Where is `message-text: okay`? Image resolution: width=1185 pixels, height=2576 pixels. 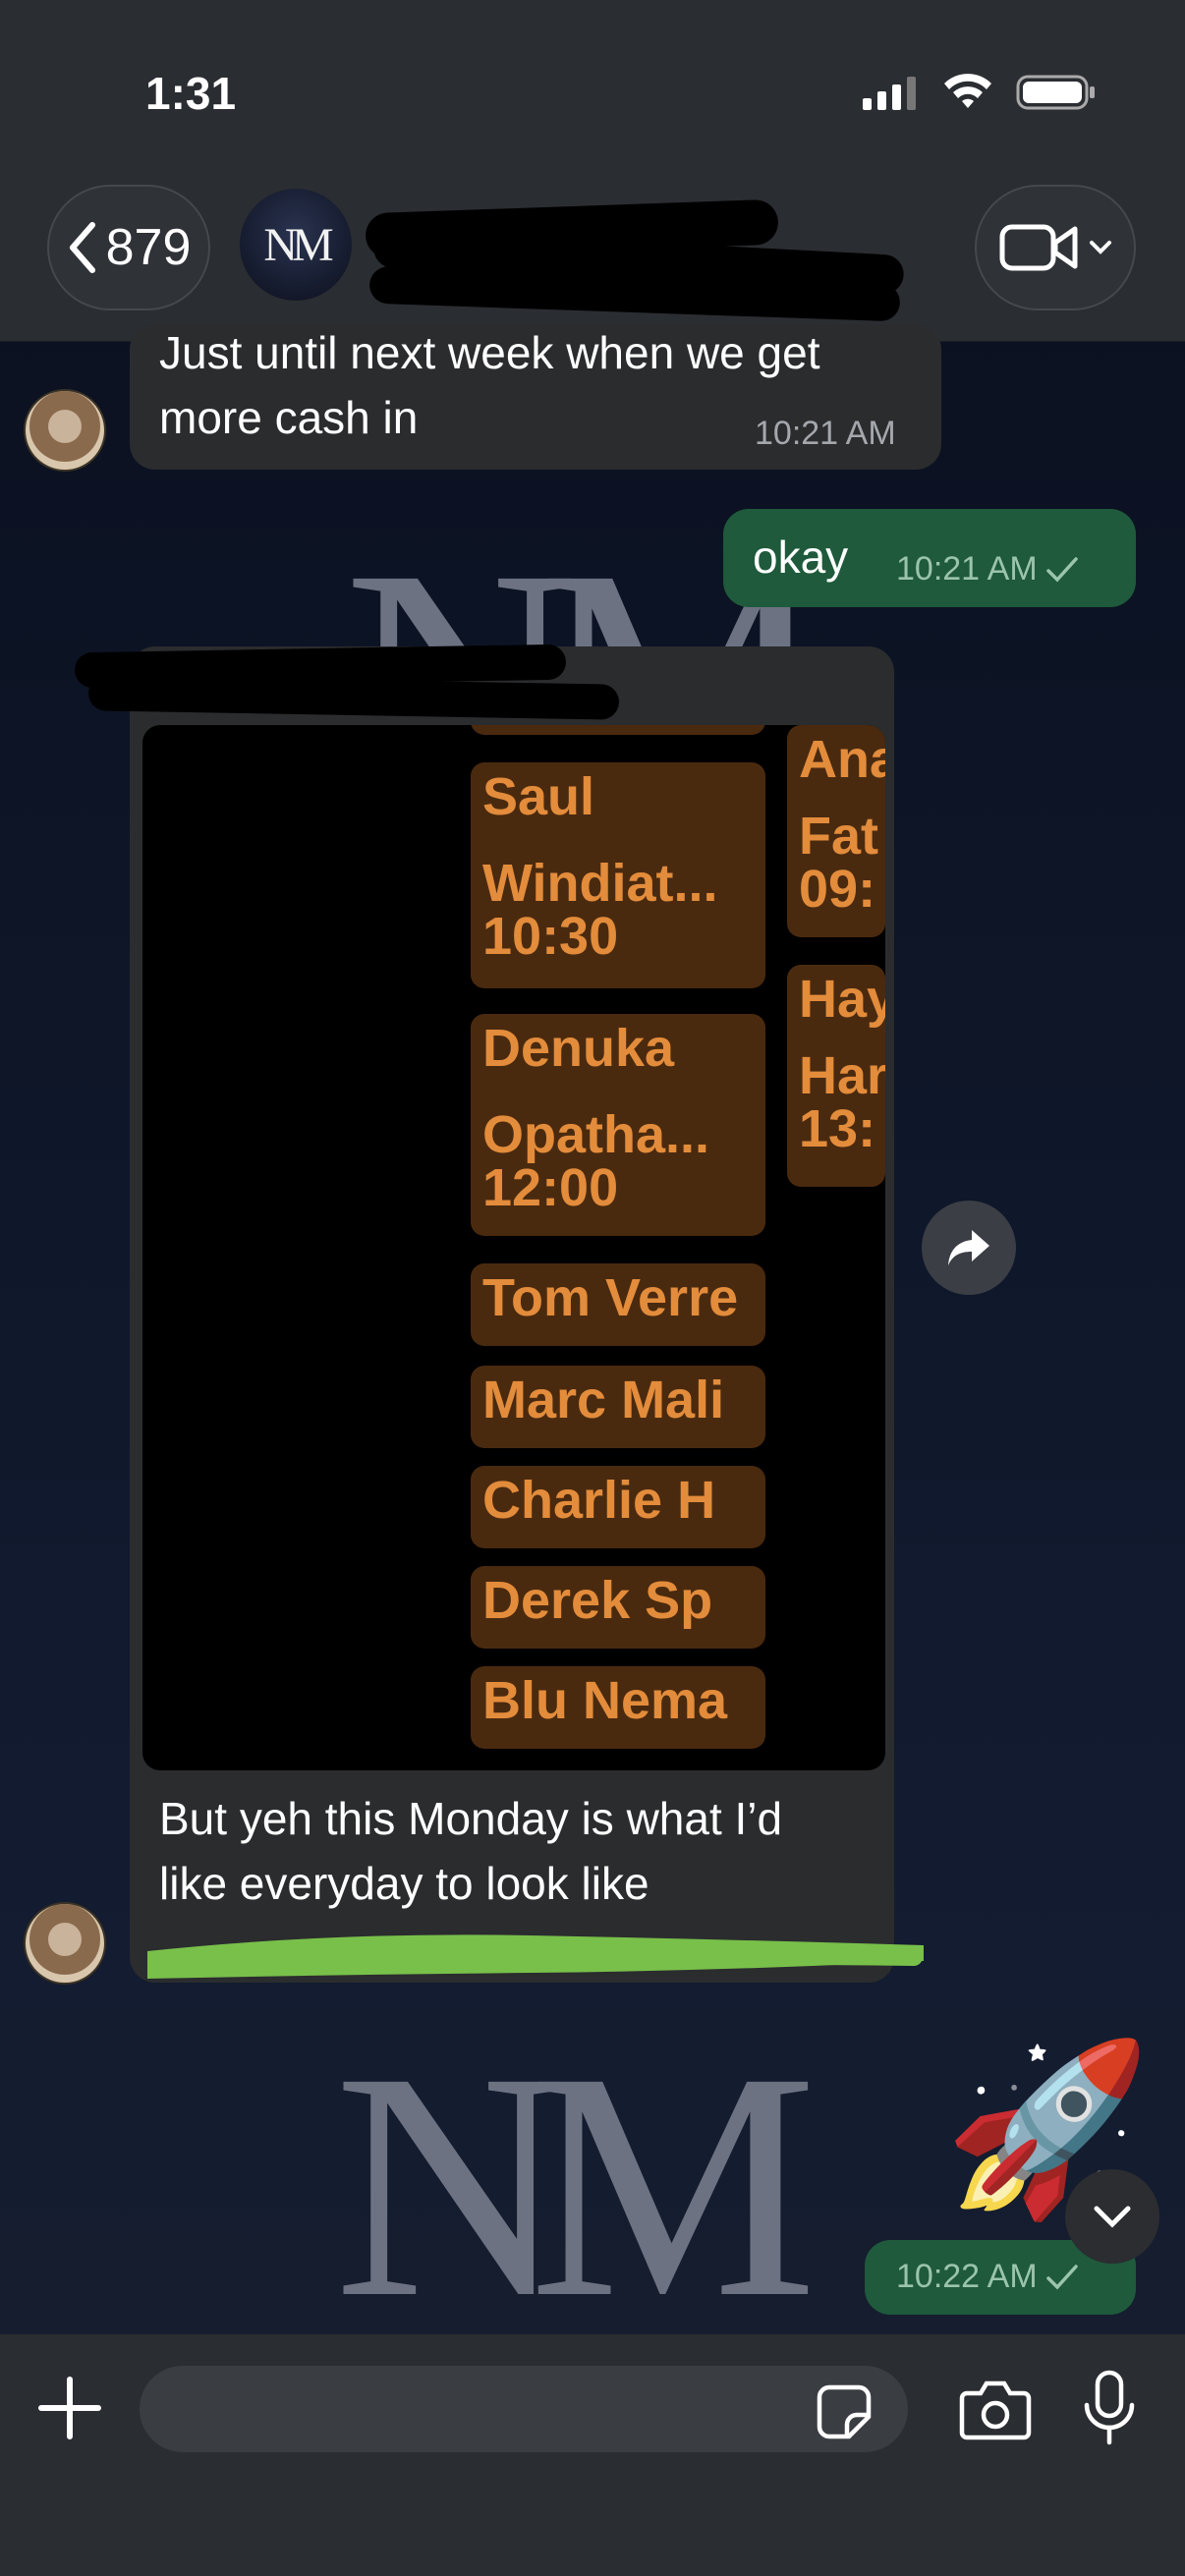
message-text: okay is located at coordinates (801, 557).